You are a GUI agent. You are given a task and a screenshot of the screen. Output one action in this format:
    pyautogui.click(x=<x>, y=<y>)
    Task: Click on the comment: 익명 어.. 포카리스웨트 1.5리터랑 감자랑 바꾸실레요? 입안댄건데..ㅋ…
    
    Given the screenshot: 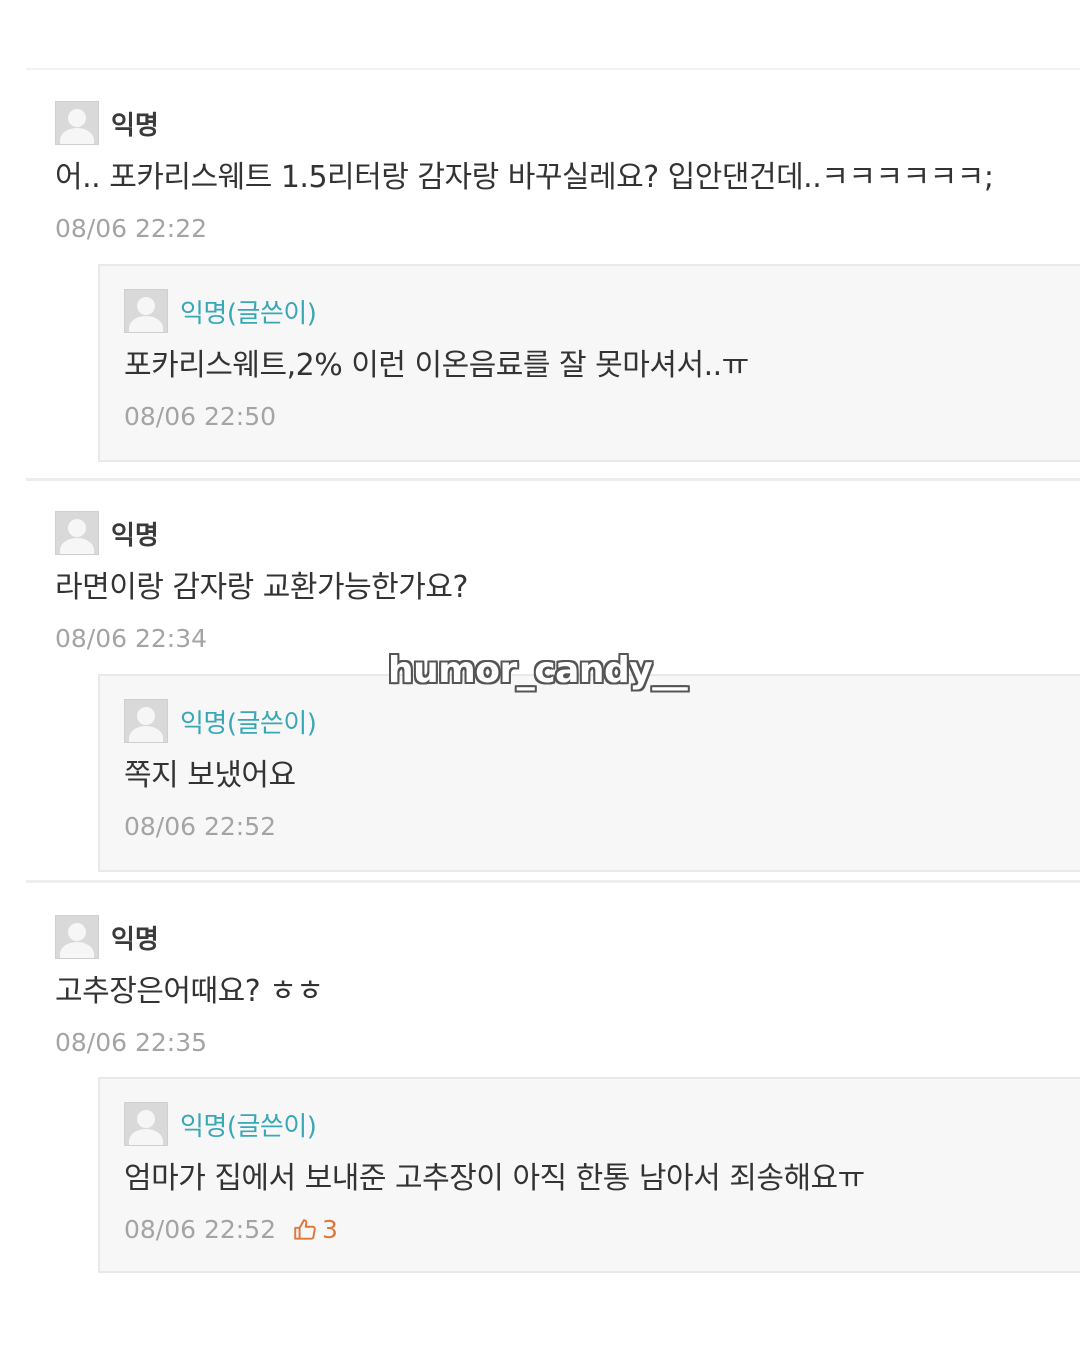 What is the action you would take?
    pyautogui.click(x=555, y=171)
    